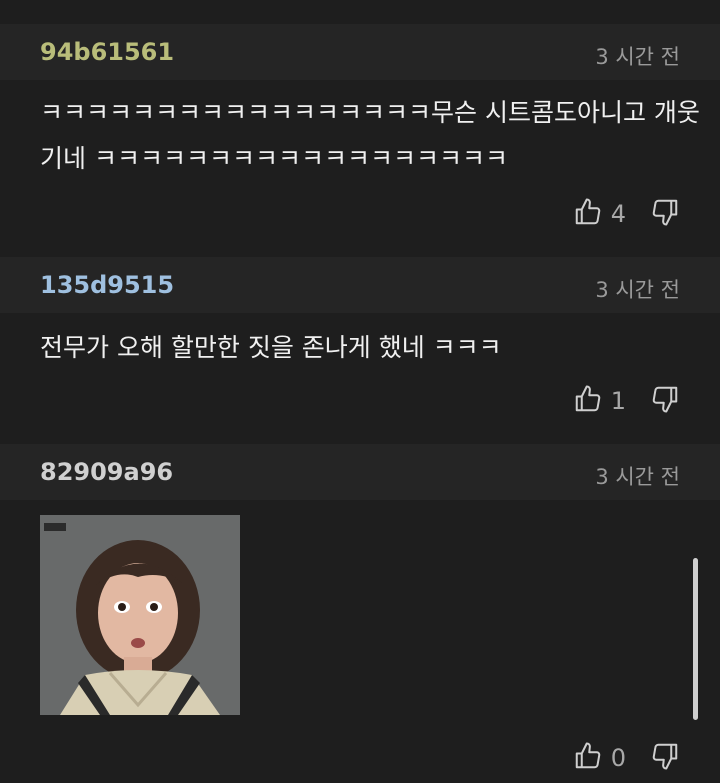 The height and width of the screenshot is (783, 720). What do you see at coordinates (618, 401) in the screenshot?
I see `like-count: 1` at bounding box center [618, 401].